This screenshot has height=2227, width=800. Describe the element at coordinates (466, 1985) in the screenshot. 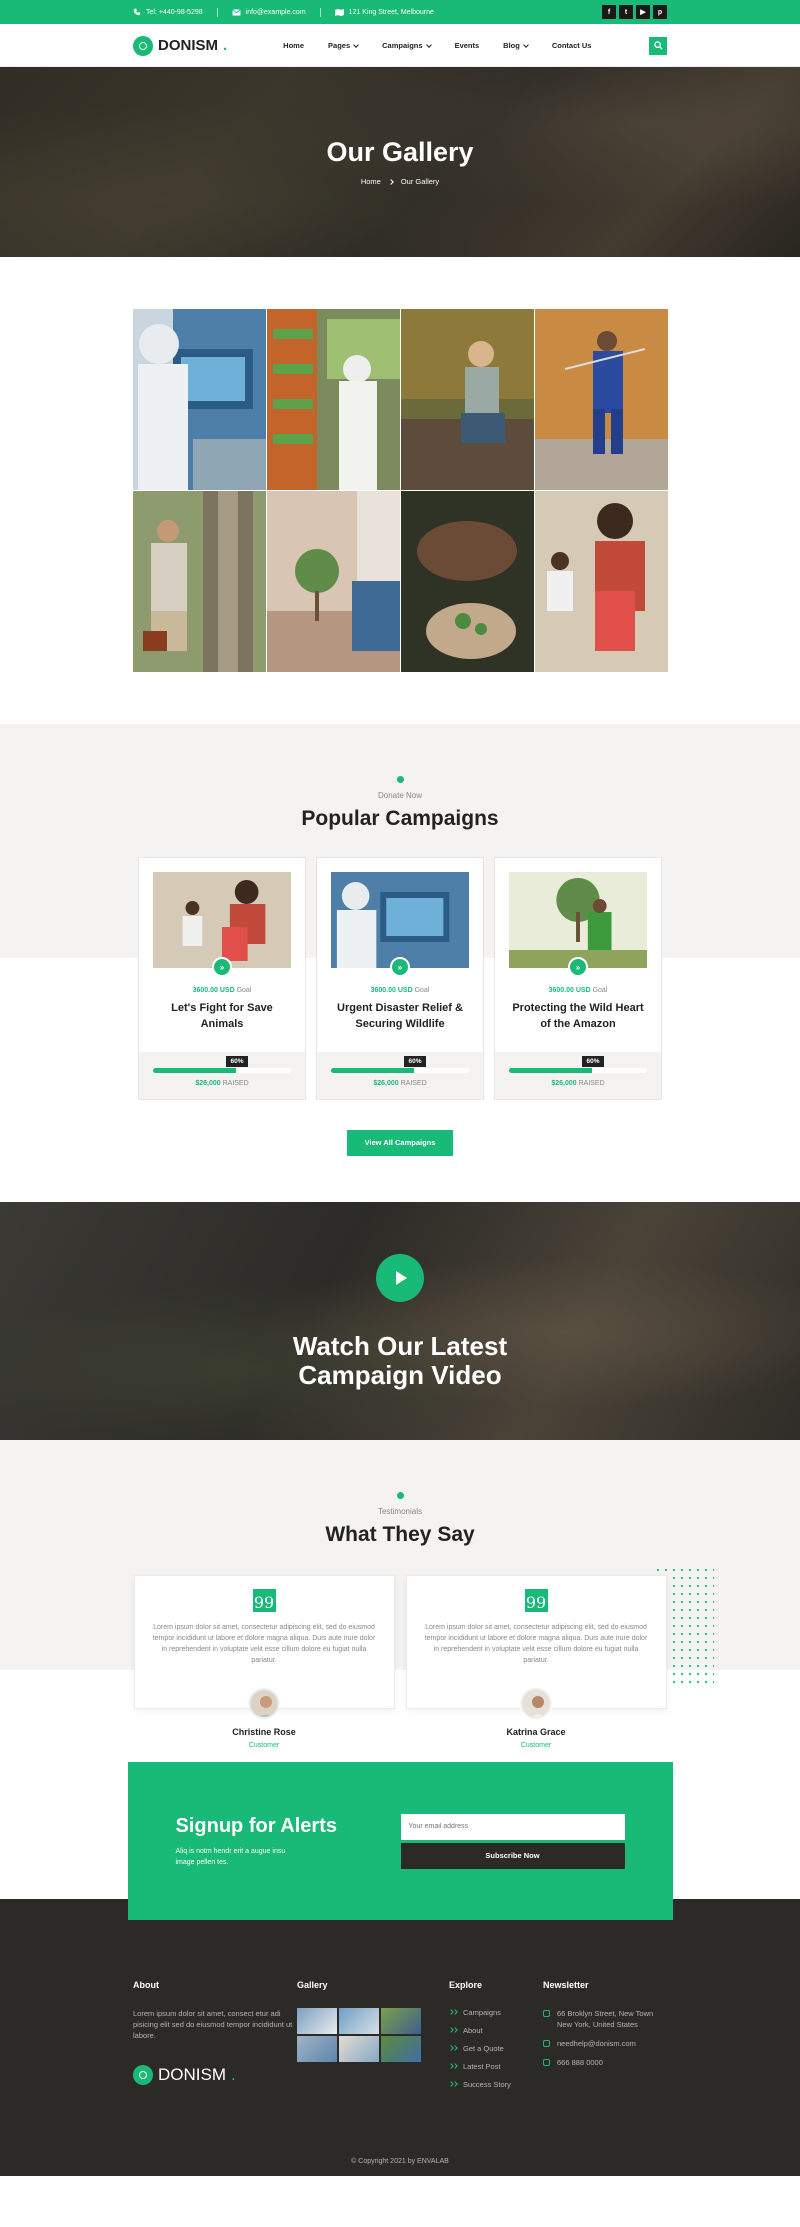

I see `footer-heading: Explore` at that location.